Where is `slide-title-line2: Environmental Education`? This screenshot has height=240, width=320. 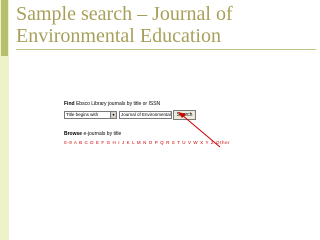
slide-title-line2: Environmental Education is located at coordinates (118, 36).